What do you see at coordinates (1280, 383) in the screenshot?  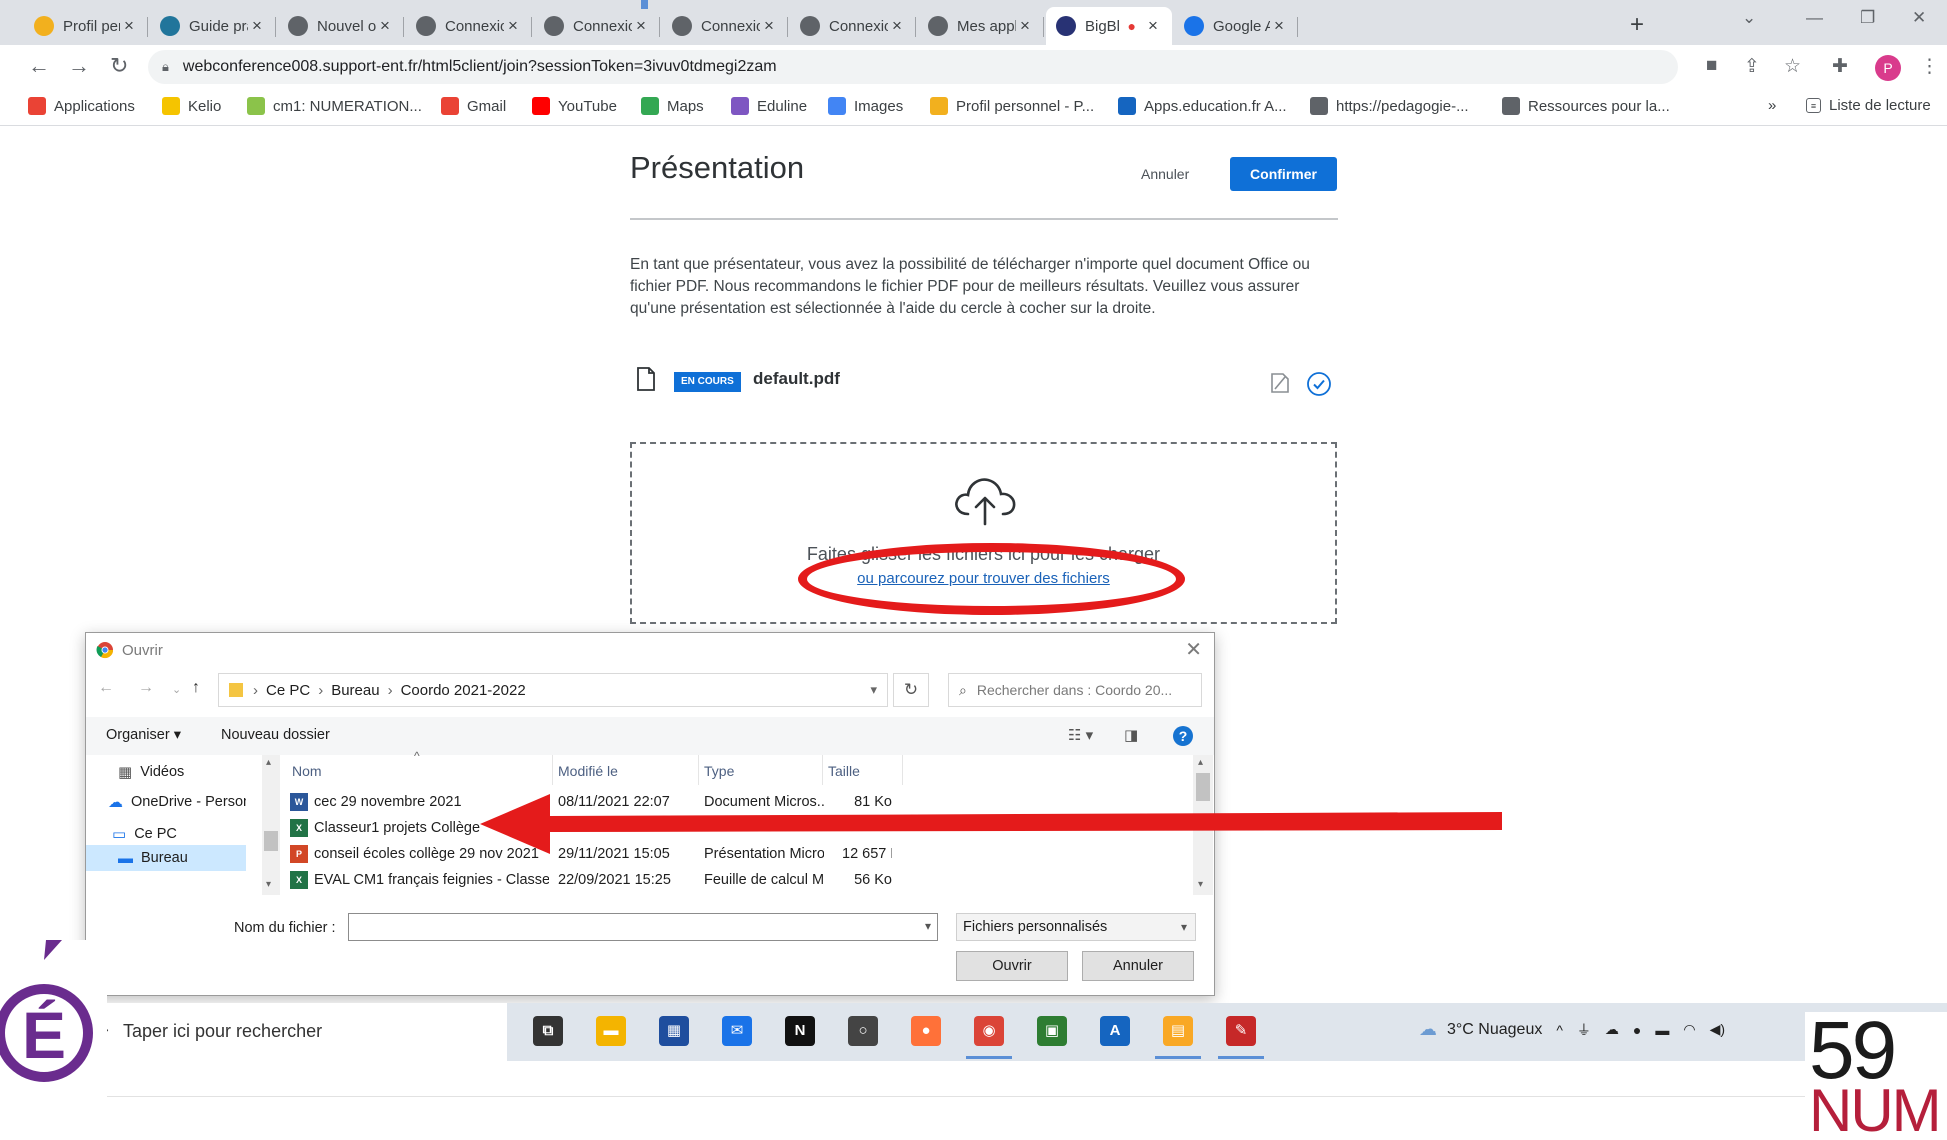 I see `download-toggle-icon` at bounding box center [1280, 383].